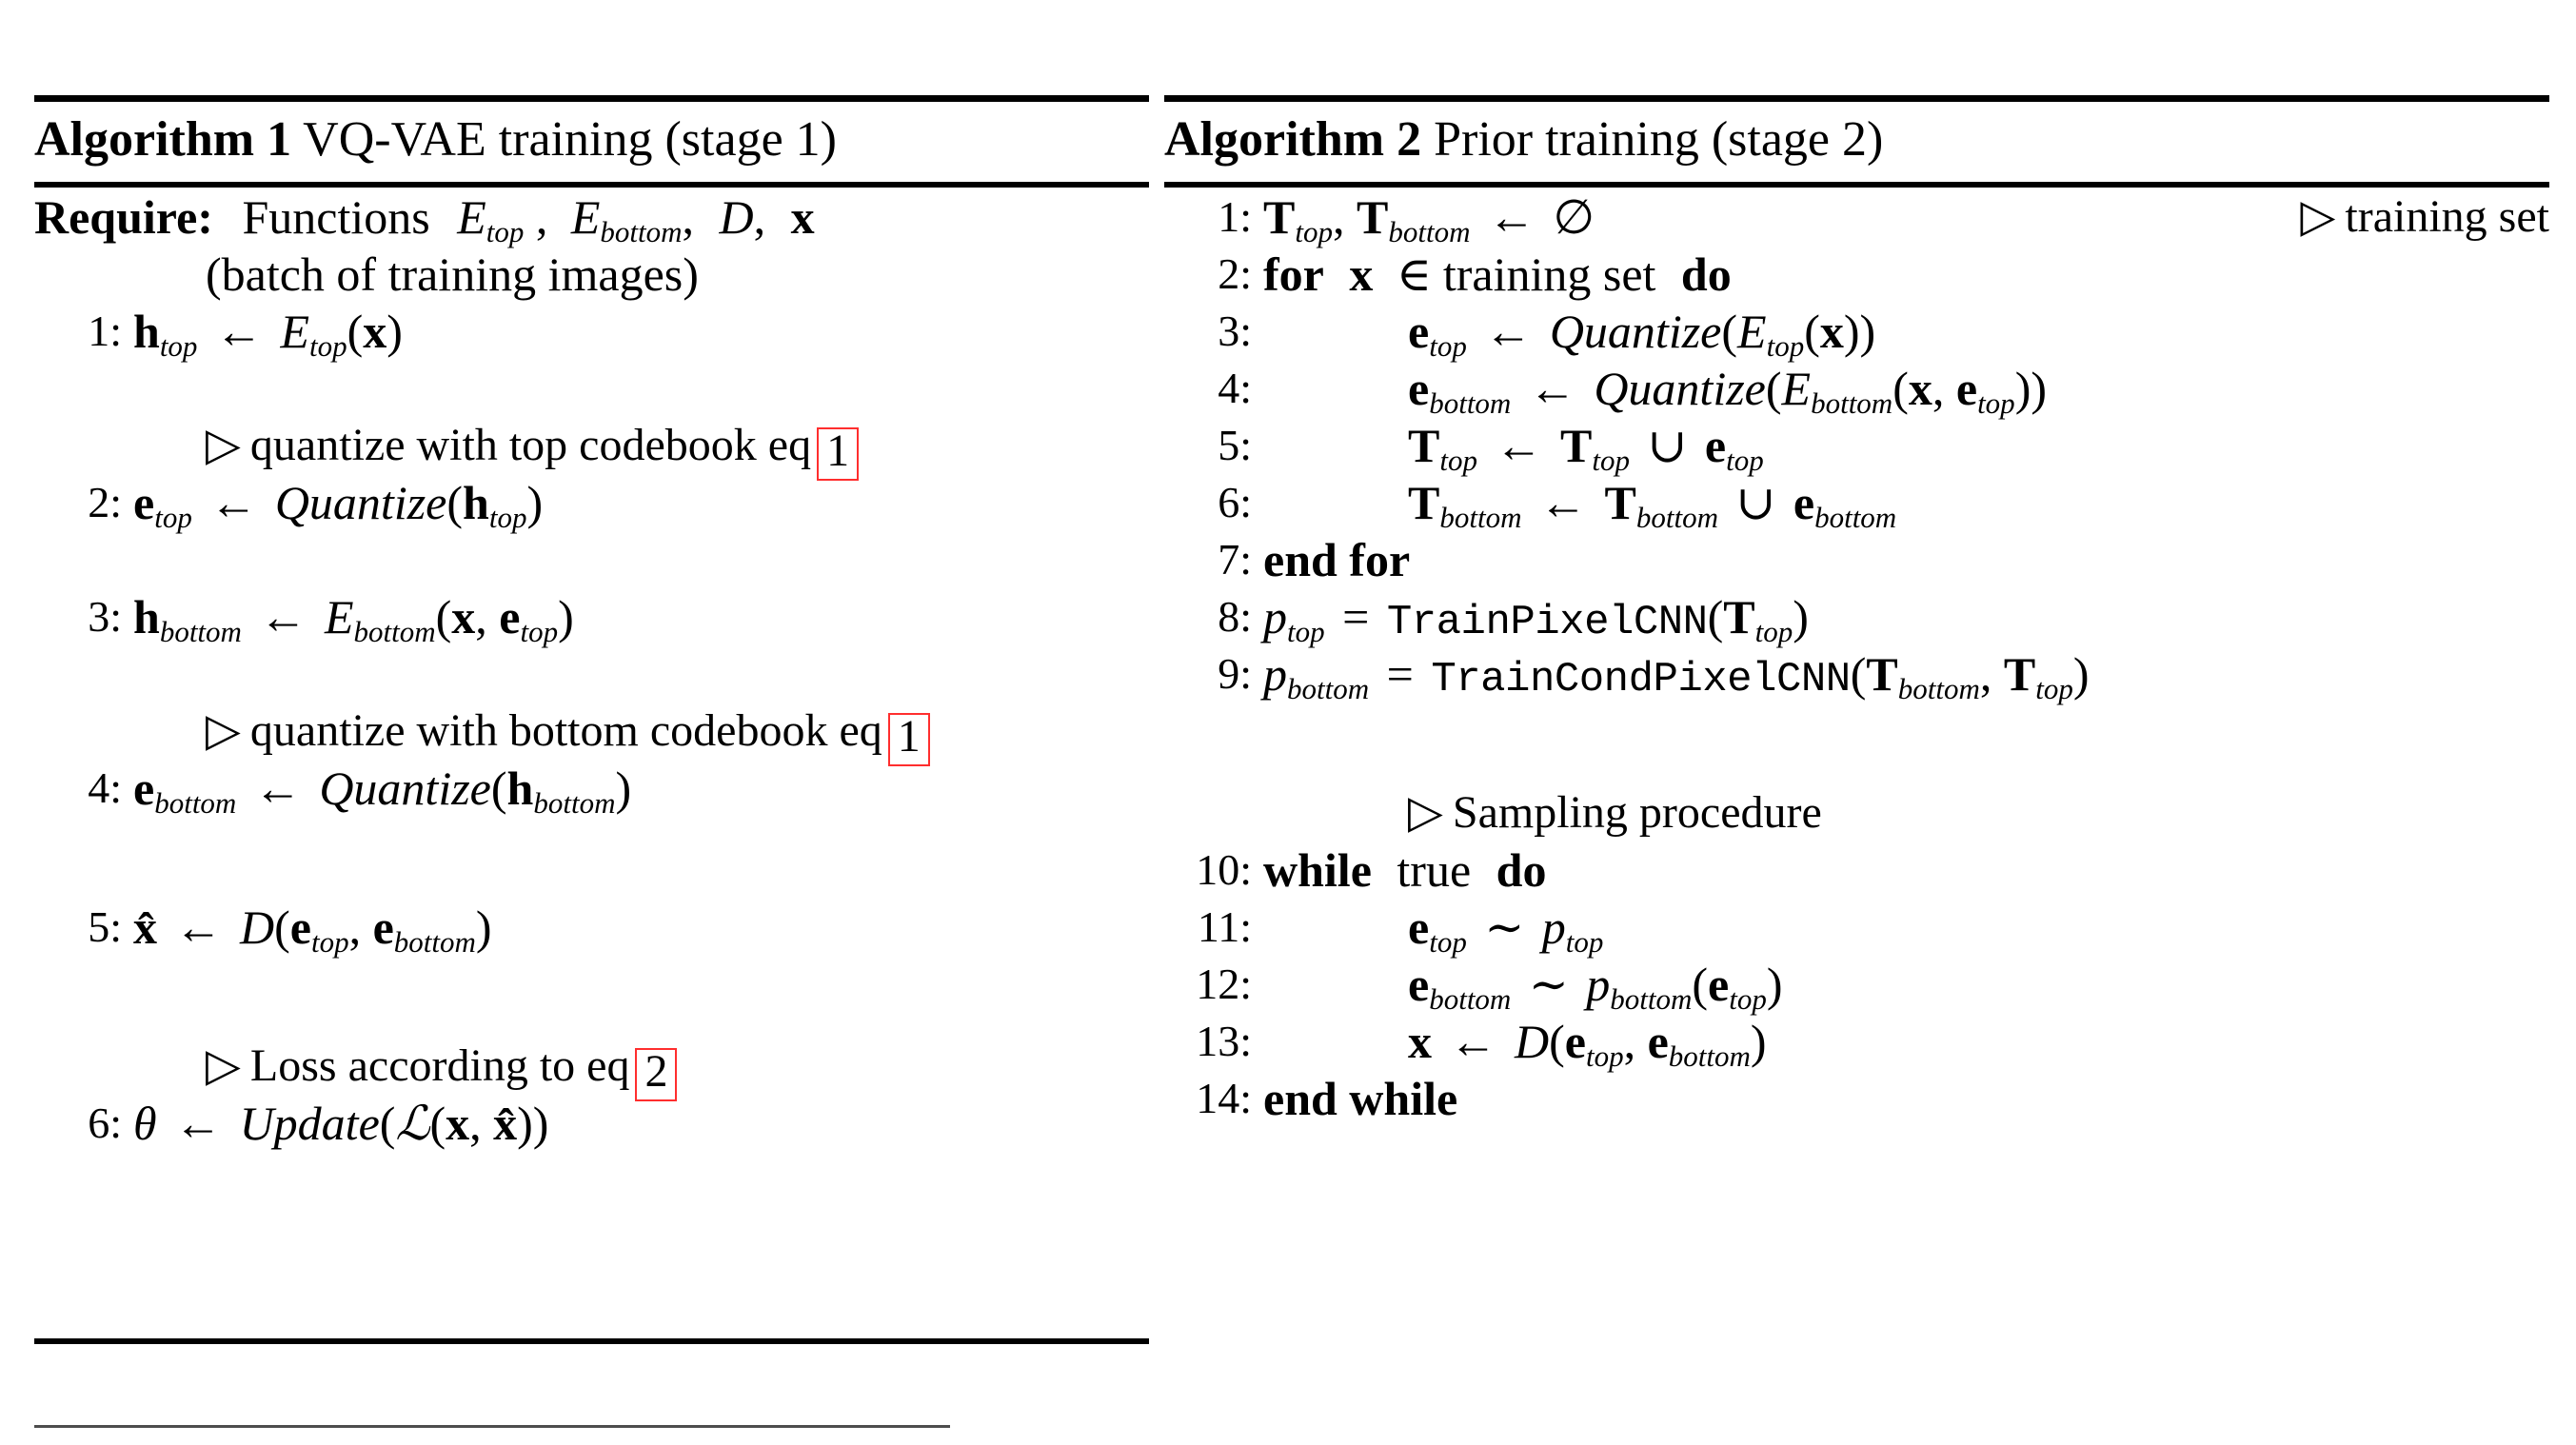 This screenshot has width=2576, height=1445. What do you see at coordinates (1856, 987) in the screenshot?
I see `algorithm-2-line-12: 12: ebottom ∼ pbottom(etop)` at bounding box center [1856, 987].